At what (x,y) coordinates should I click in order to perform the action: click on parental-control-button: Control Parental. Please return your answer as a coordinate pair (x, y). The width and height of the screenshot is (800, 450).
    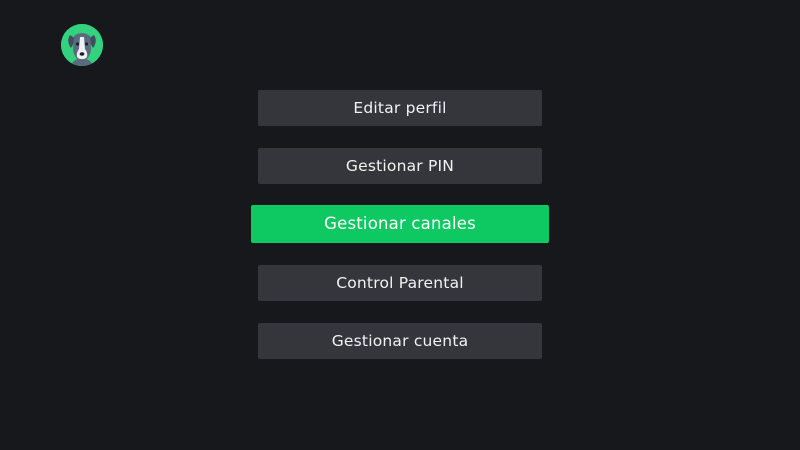
    Looking at the image, I should click on (400, 283).